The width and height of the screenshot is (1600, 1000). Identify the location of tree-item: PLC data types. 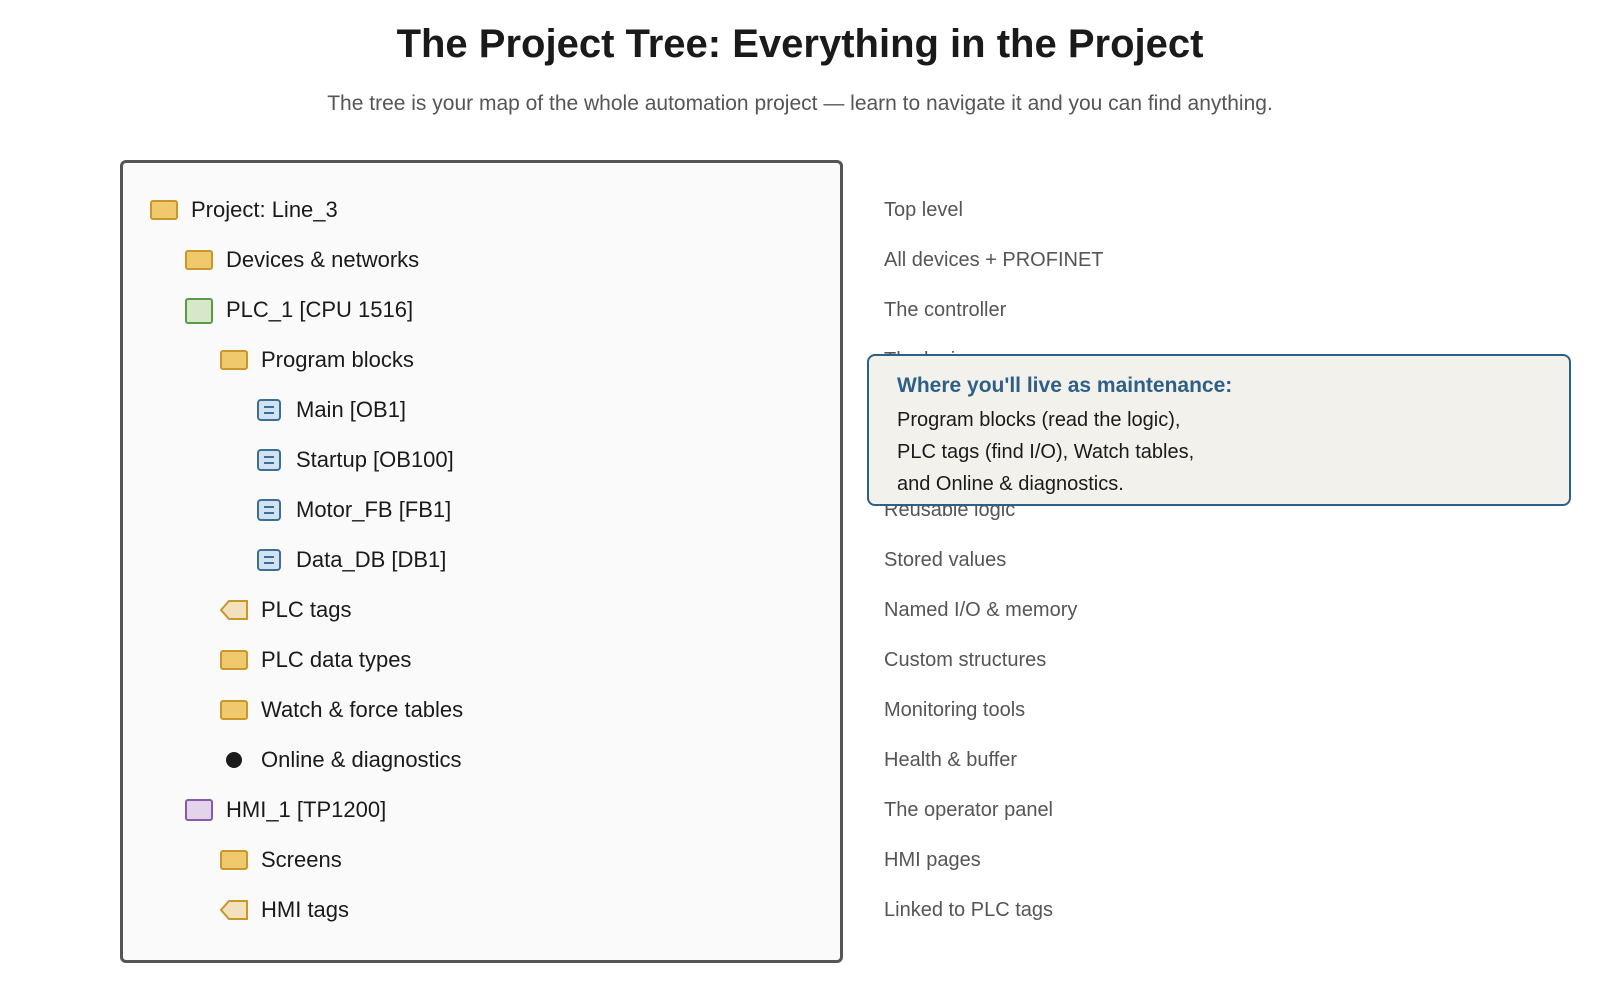
(315, 660).